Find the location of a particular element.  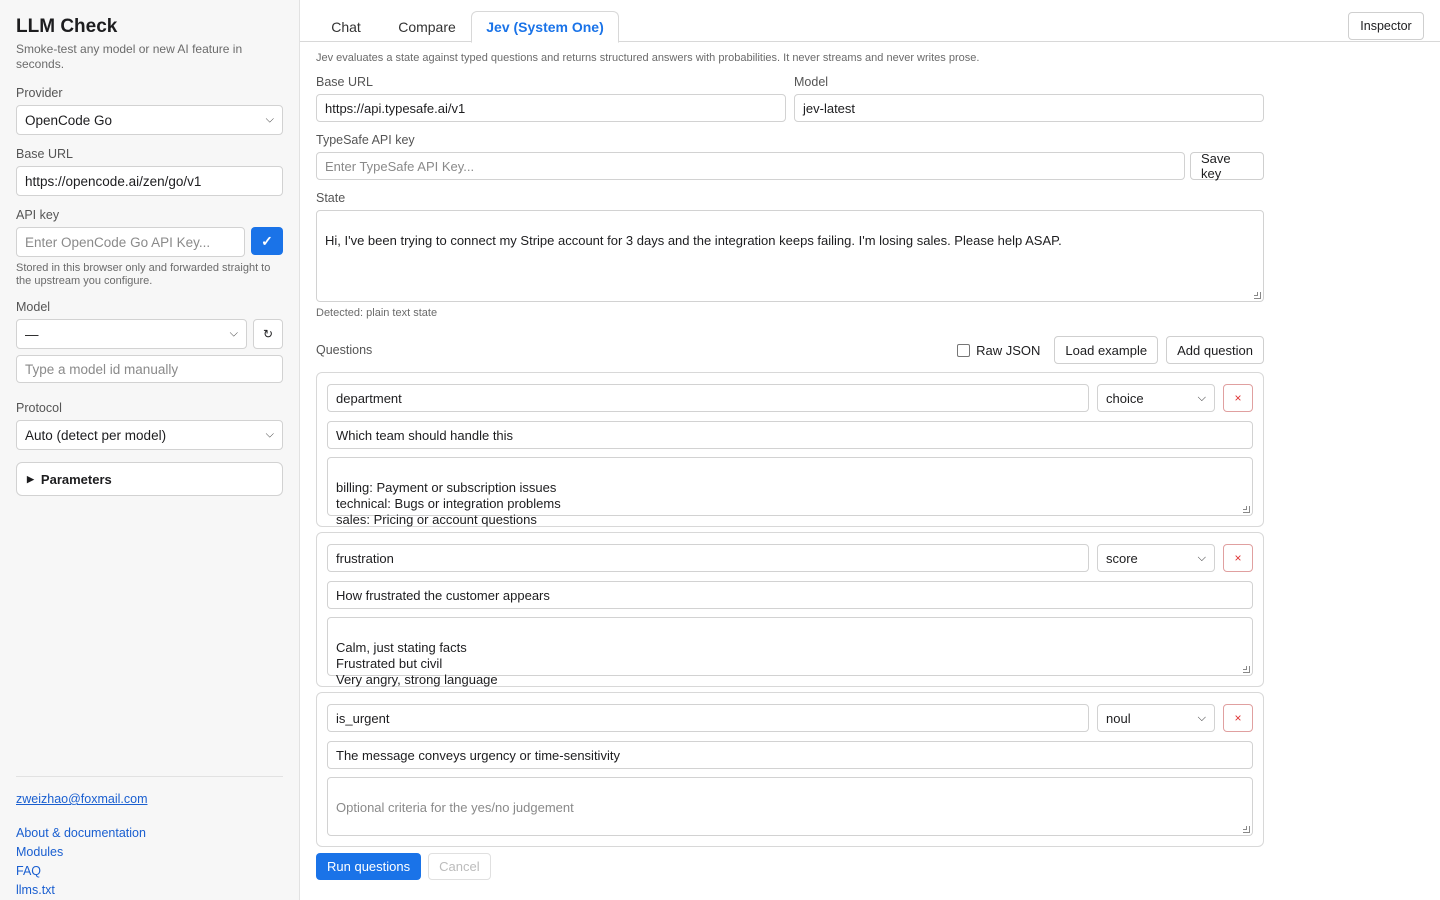

model-manual-input: Type a model id manually is located at coordinates (149, 369).